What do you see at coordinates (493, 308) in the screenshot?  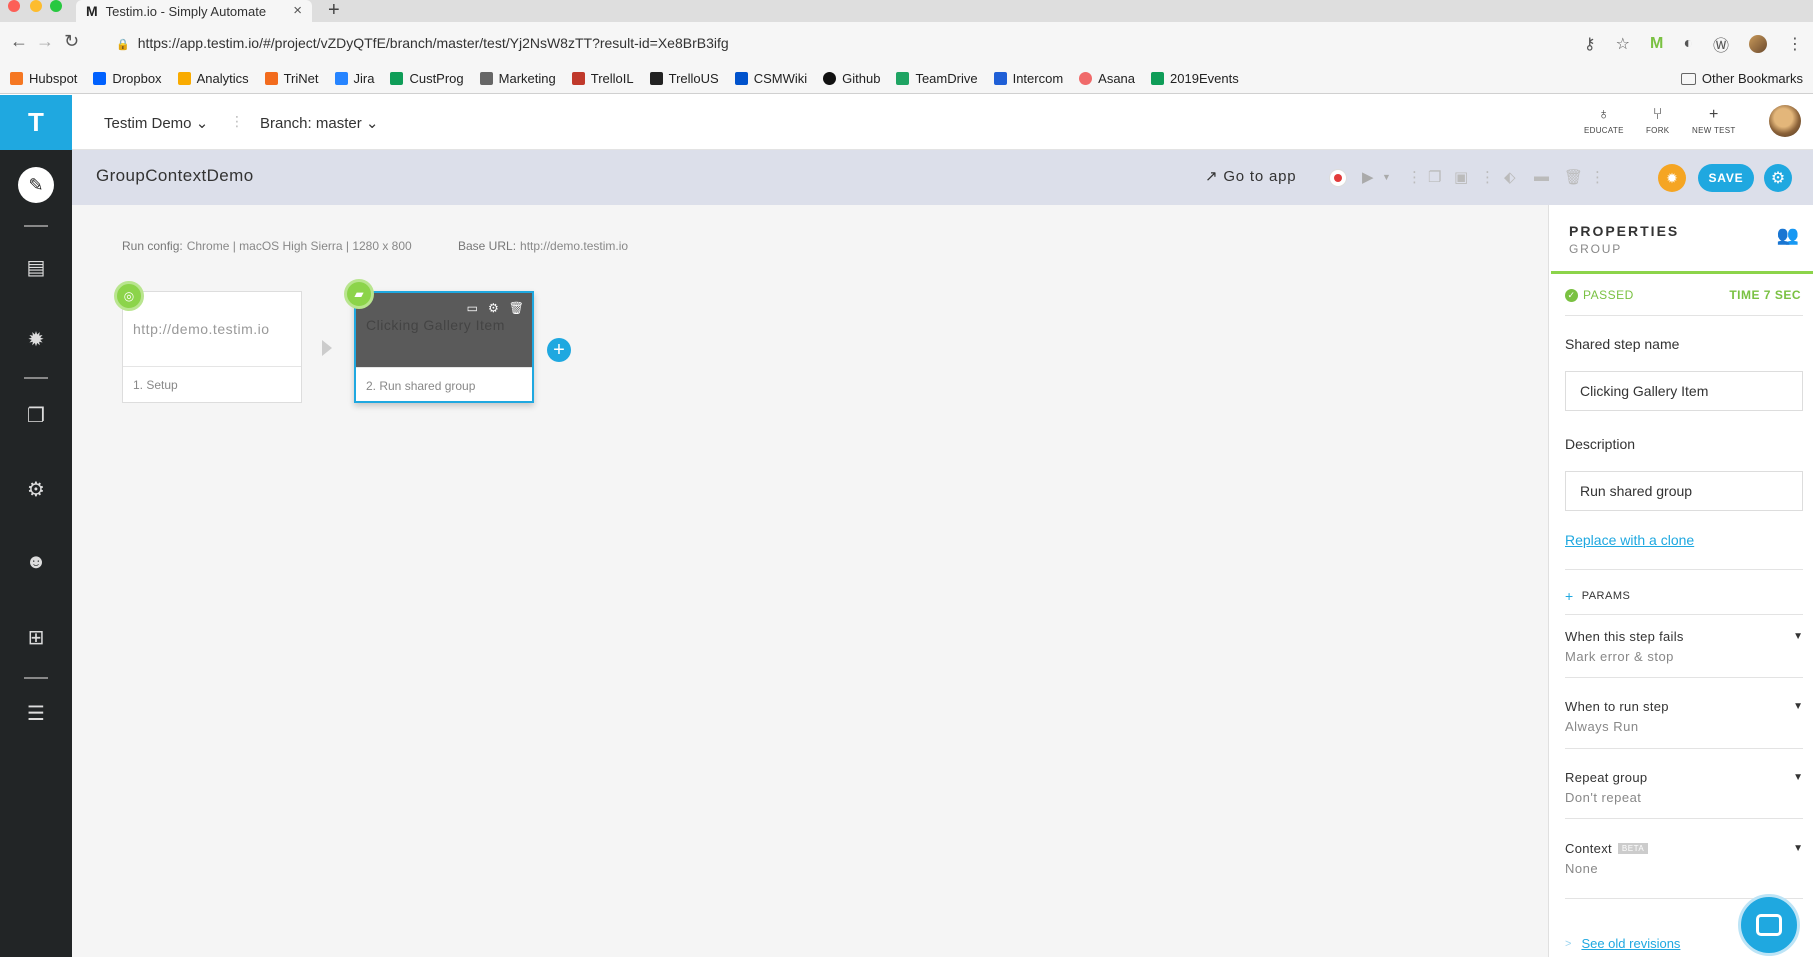 I see `gear-icon: ⚙` at bounding box center [493, 308].